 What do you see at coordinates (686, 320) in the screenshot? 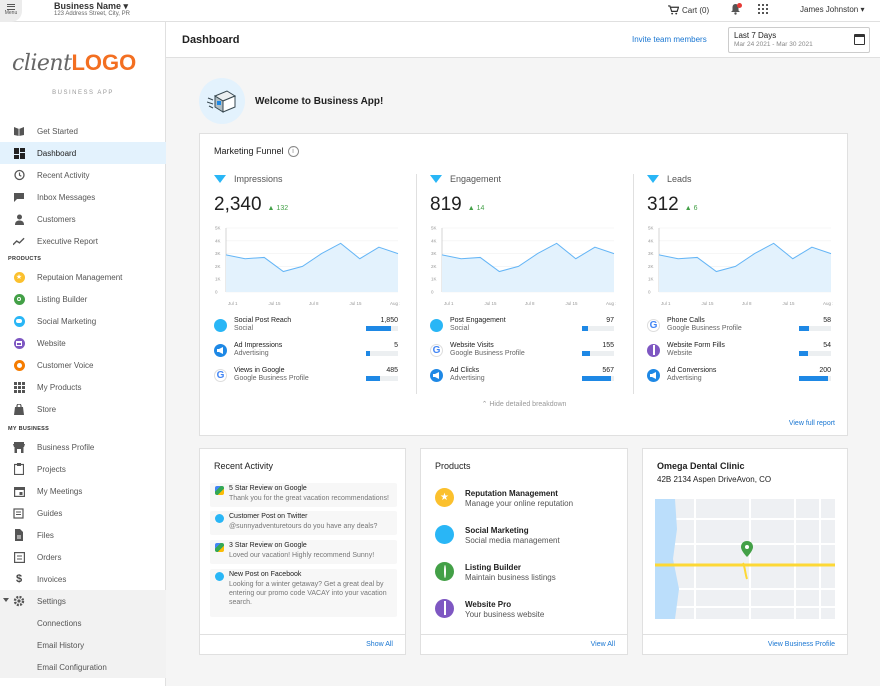
I see `row-metric-name: Phone Calls` at bounding box center [686, 320].